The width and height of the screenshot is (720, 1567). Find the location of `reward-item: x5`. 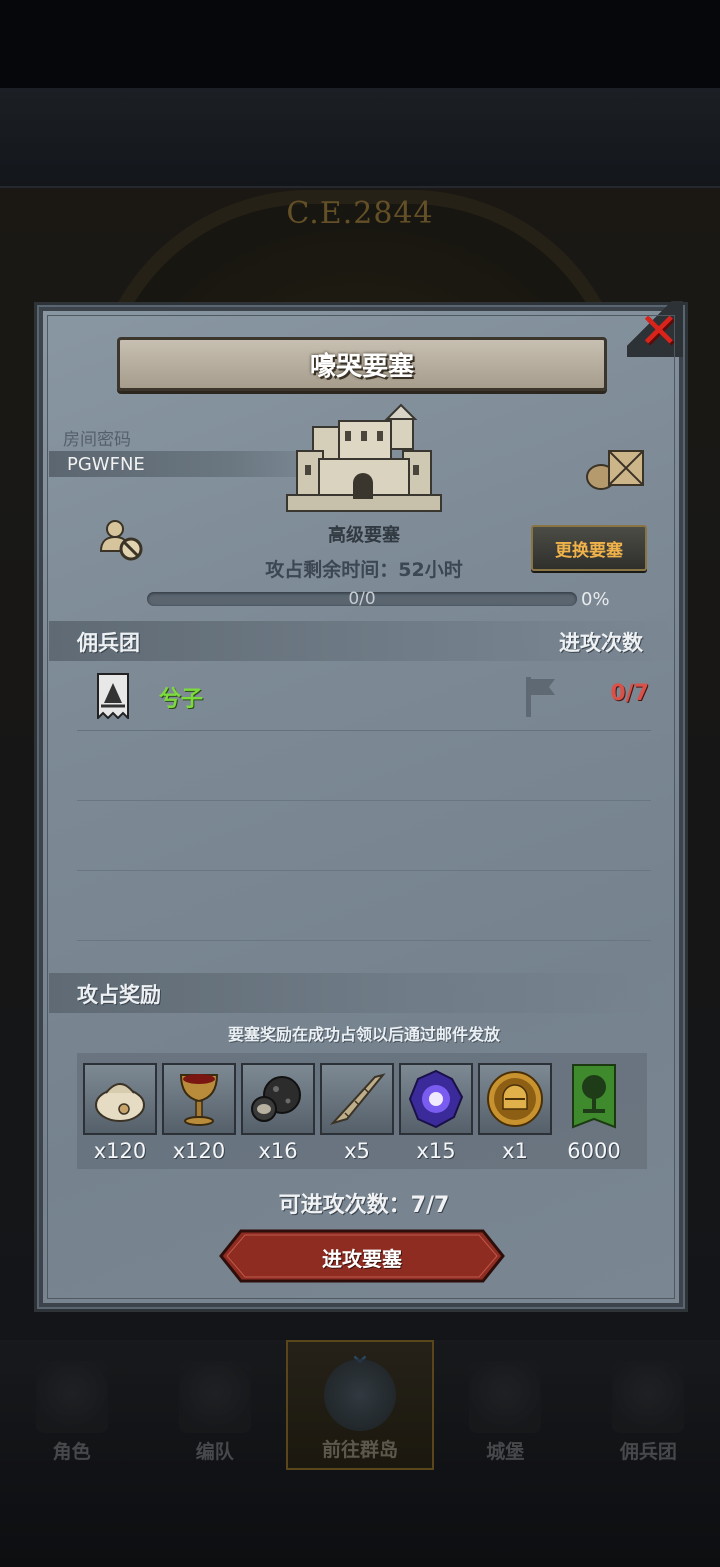

reward-item: x5 is located at coordinates (357, 1118).